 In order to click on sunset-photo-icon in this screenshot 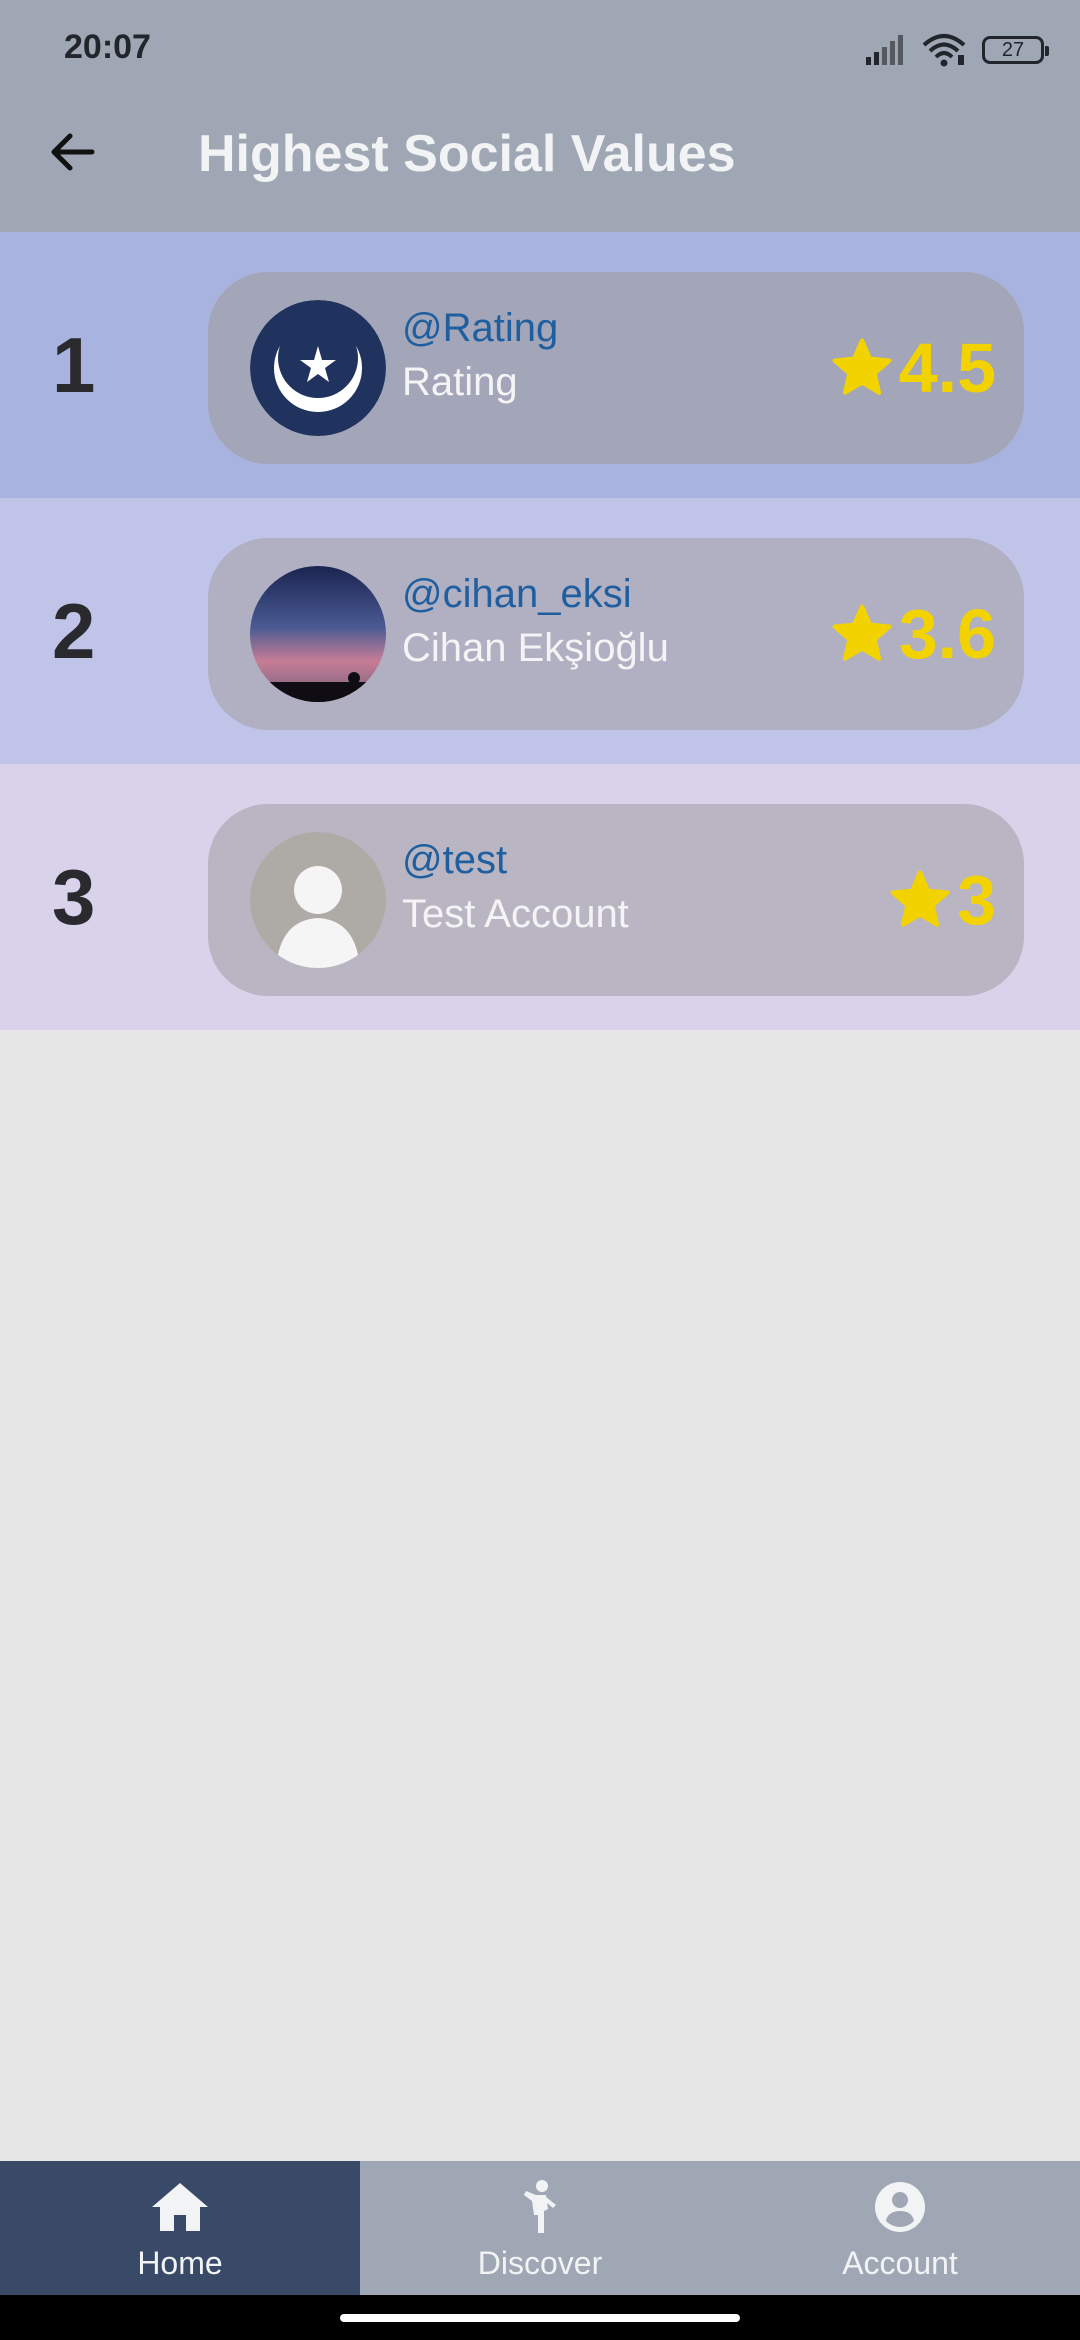, I will do `click(318, 634)`.